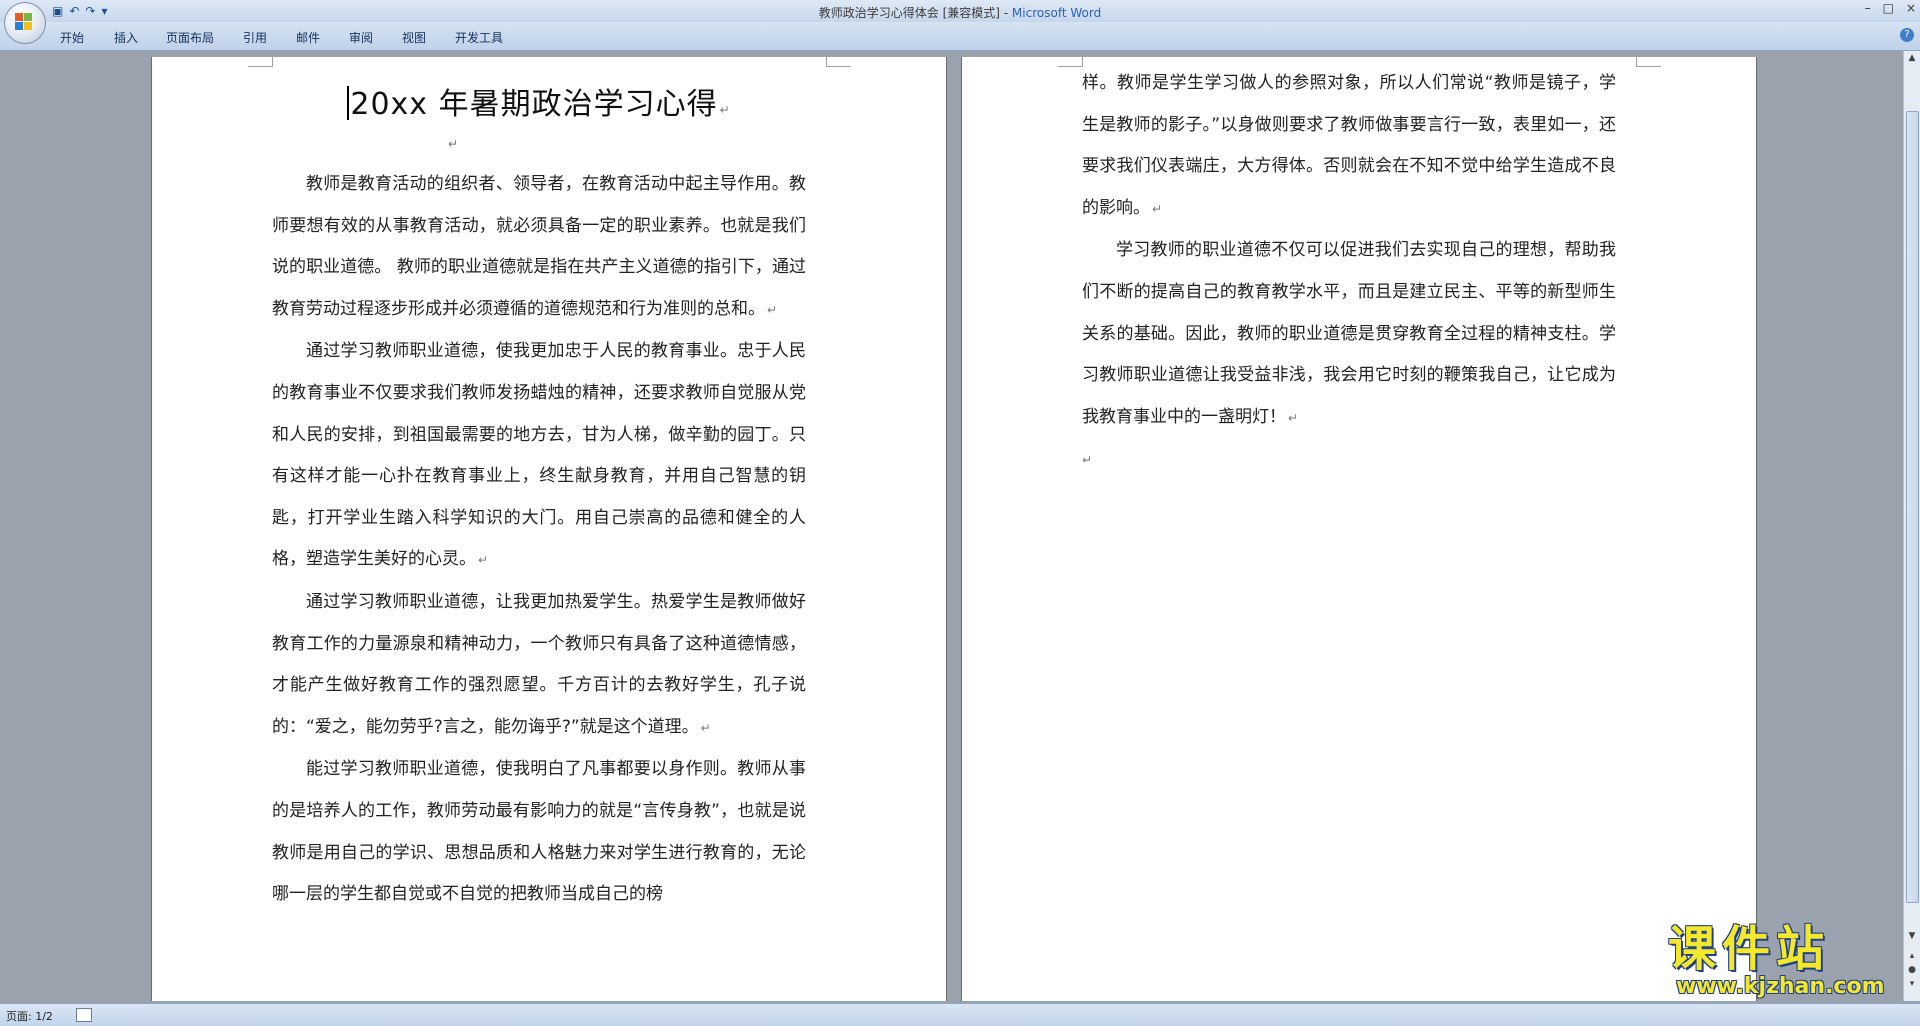  Describe the element at coordinates (1911, 8) in the screenshot. I see `close-button: ×` at that location.